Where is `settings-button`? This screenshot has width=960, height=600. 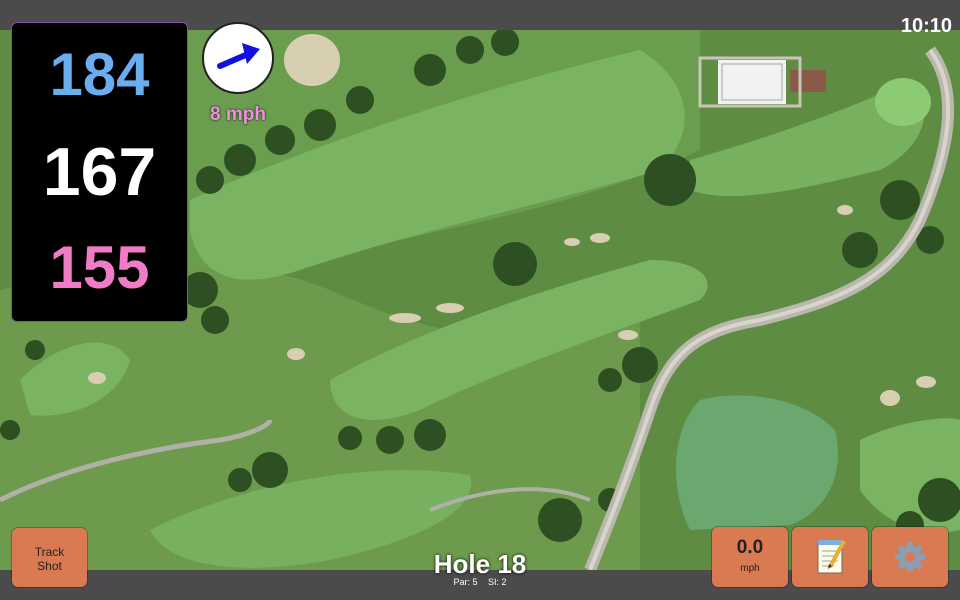
settings-button is located at coordinates (910, 557).